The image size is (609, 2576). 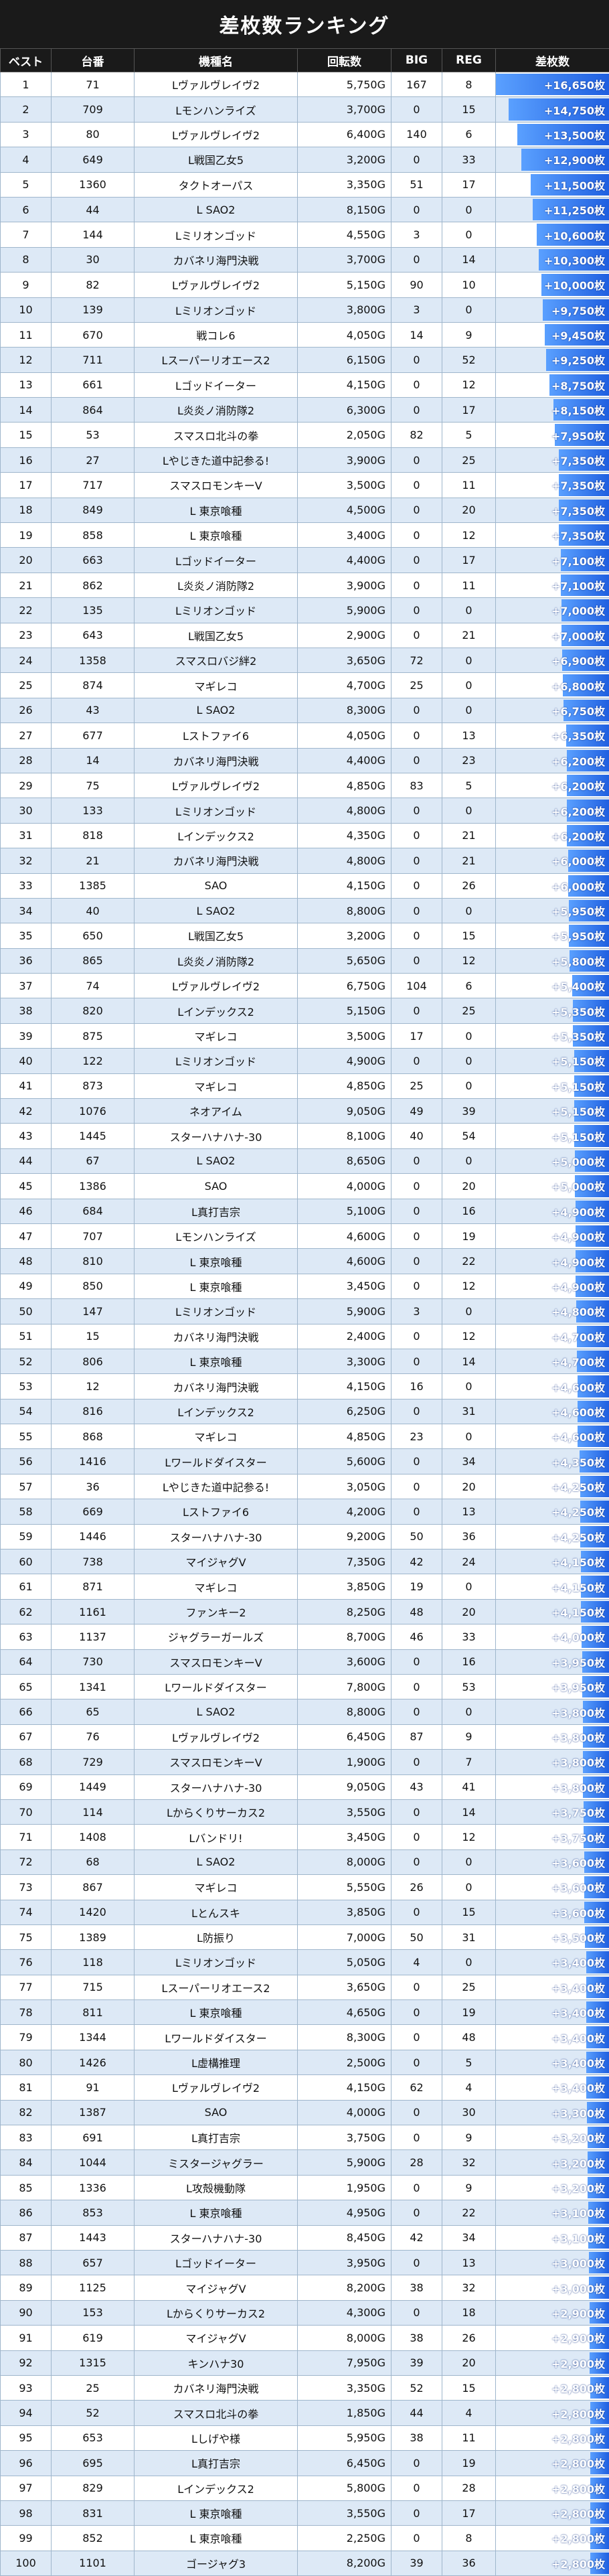 What do you see at coordinates (469, 285) in the screenshot?
I see `reg-cell: 10` at bounding box center [469, 285].